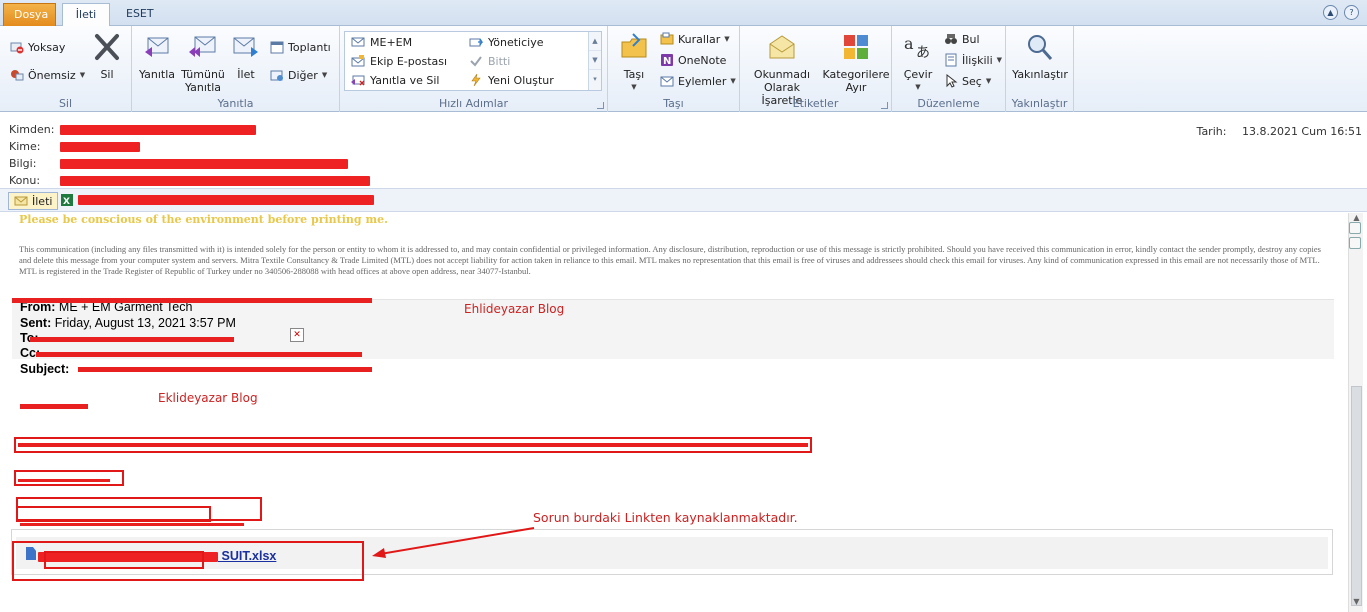 The width and height of the screenshot is (1367, 612). I want to click on attachment-file-tab: X, so click(217, 200).